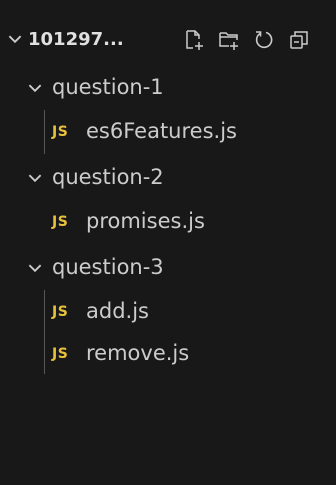 The height and width of the screenshot is (485, 336). I want to click on new-folder-button, so click(229, 40).